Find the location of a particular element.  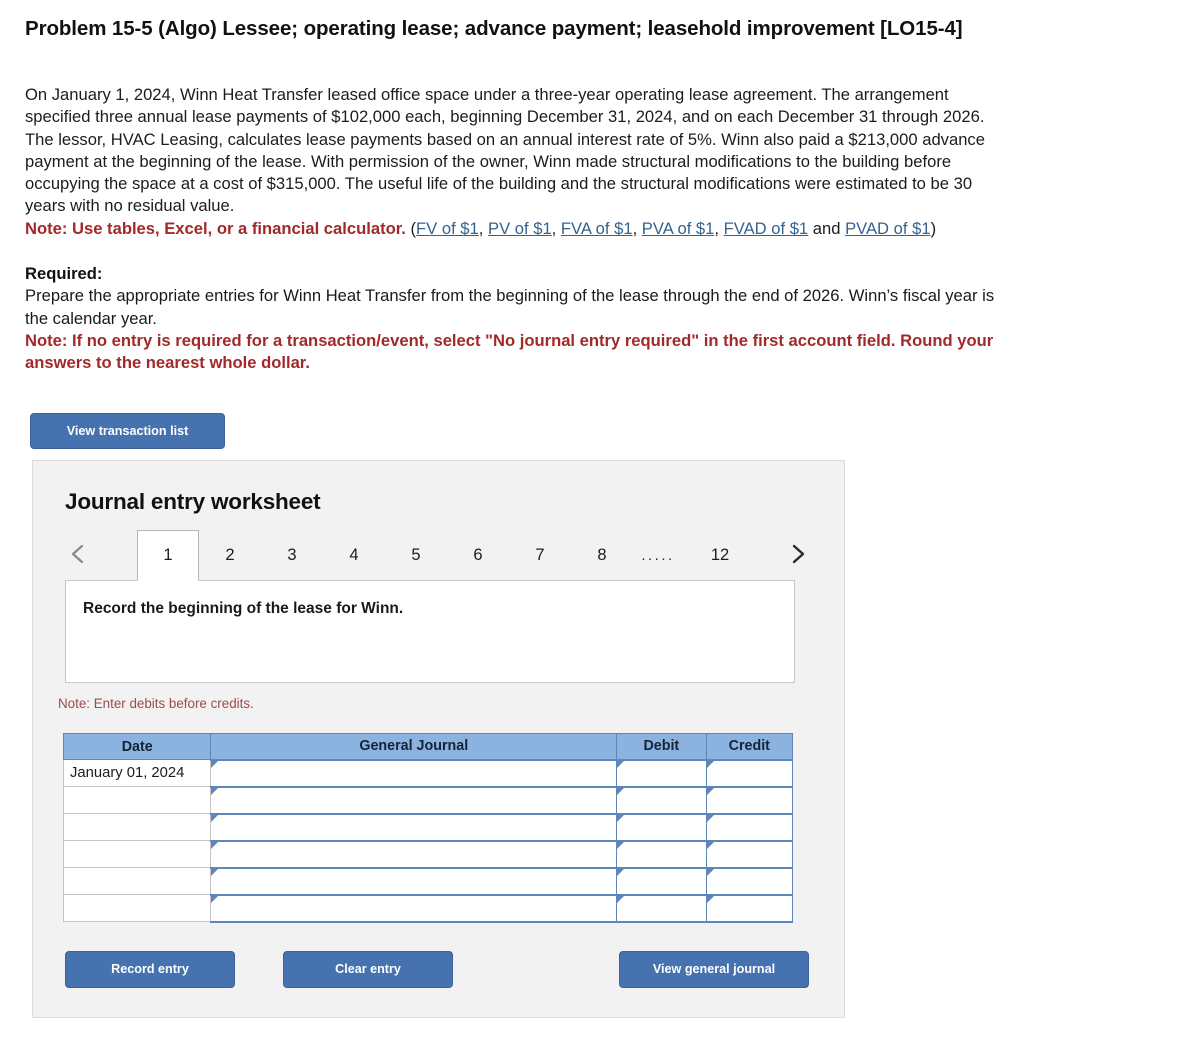

column-header-general-journal: General Journal is located at coordinates (414, 746).